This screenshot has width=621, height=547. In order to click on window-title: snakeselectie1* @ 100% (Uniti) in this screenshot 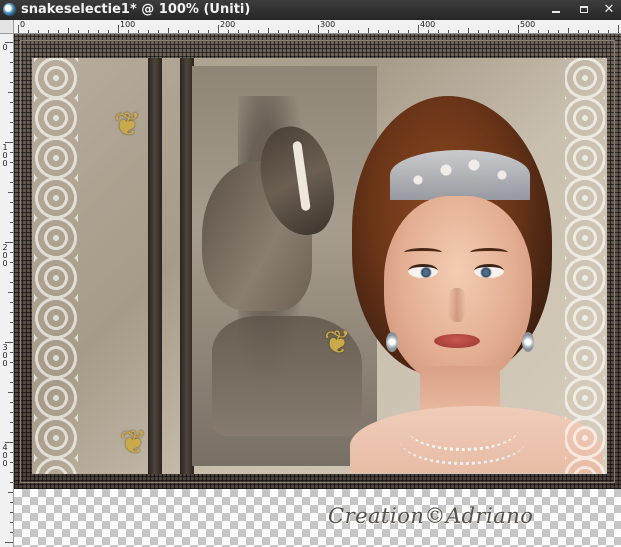, I will do `click(136, 9)`.